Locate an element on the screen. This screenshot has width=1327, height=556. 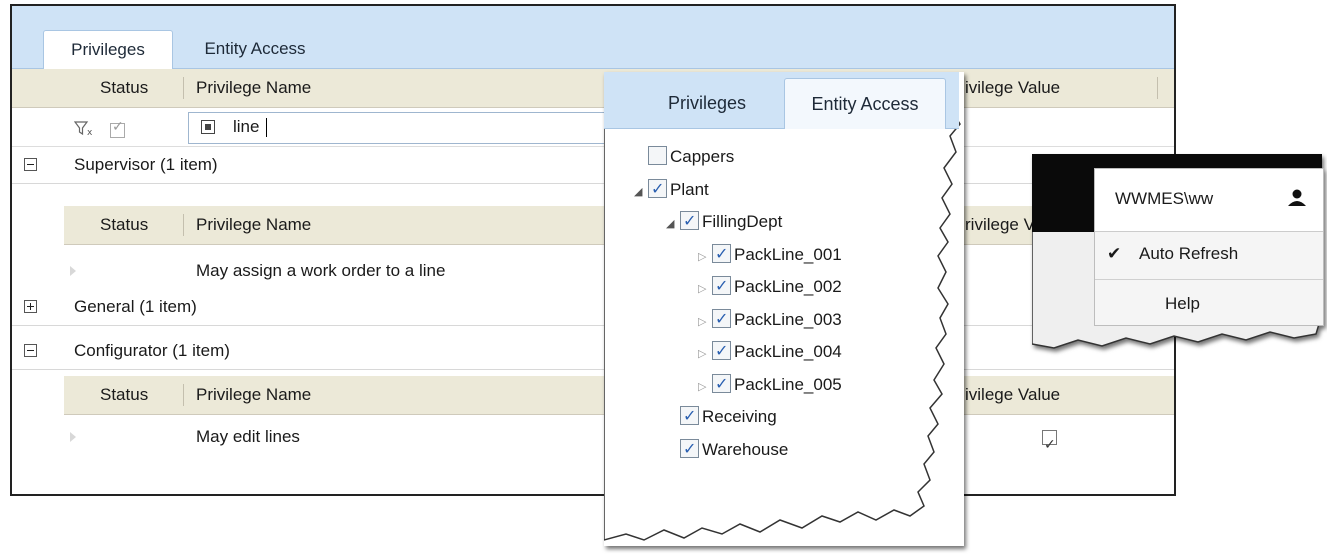
group-supervisor: Supervisor (1 item) is located at coordinates (593, 165).